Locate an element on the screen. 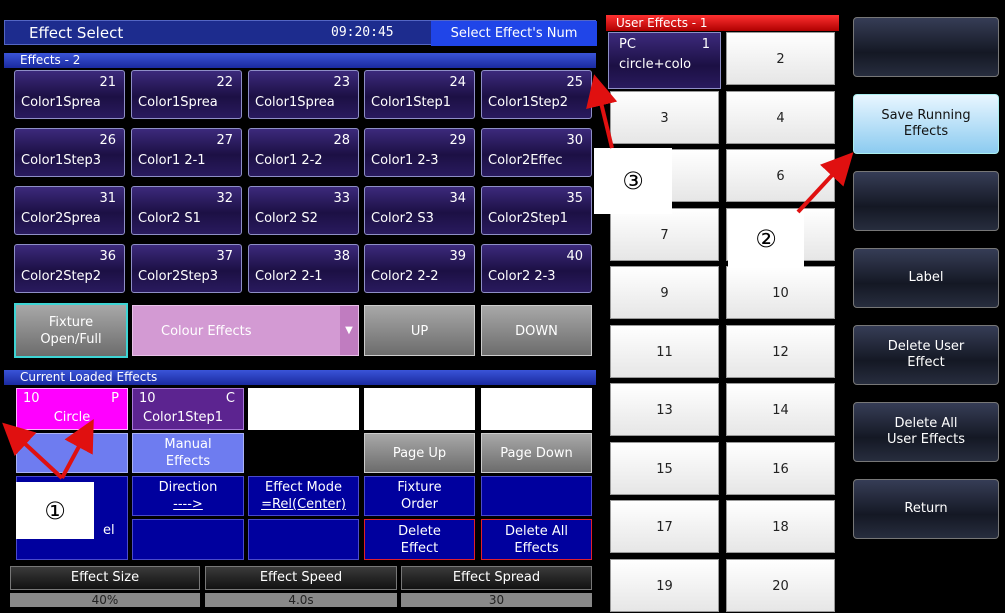 Image resolution: width=1005 pixels, height=613 pixels. arrow-1b is located at coordinates (77, 448).